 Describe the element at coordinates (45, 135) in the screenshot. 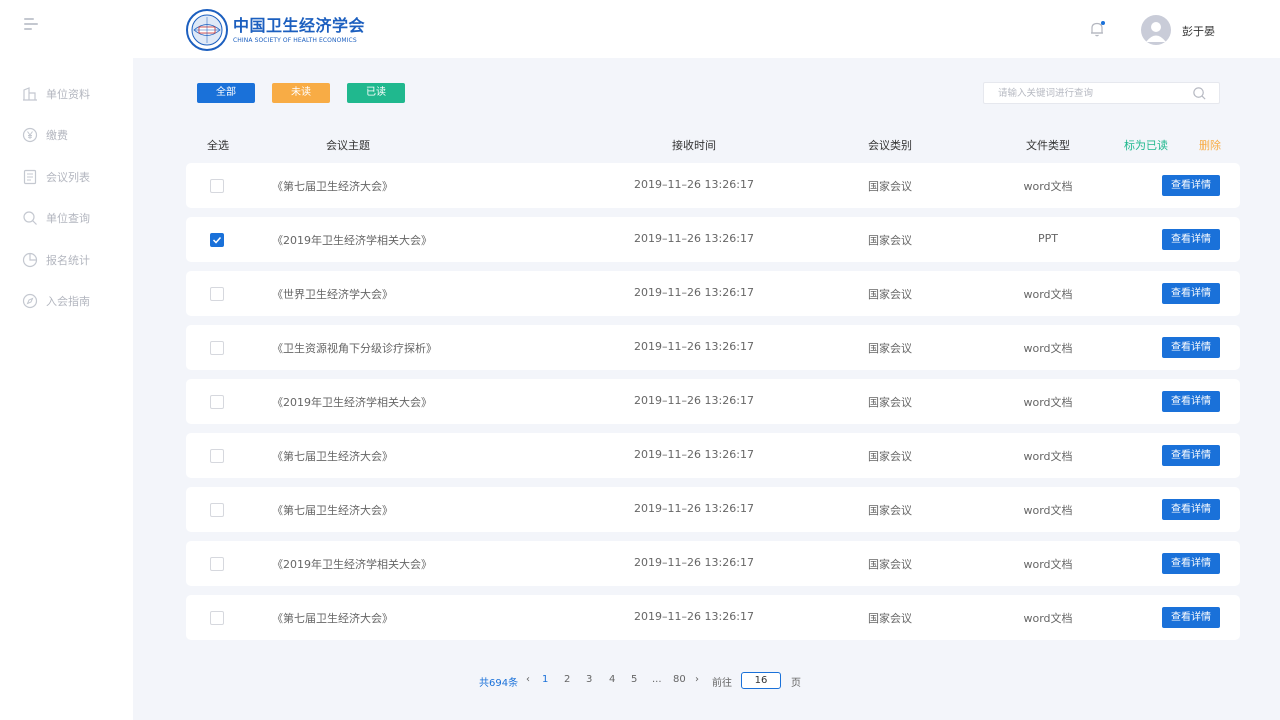

I see `sidebar-item-payment: 缴费` at that location.